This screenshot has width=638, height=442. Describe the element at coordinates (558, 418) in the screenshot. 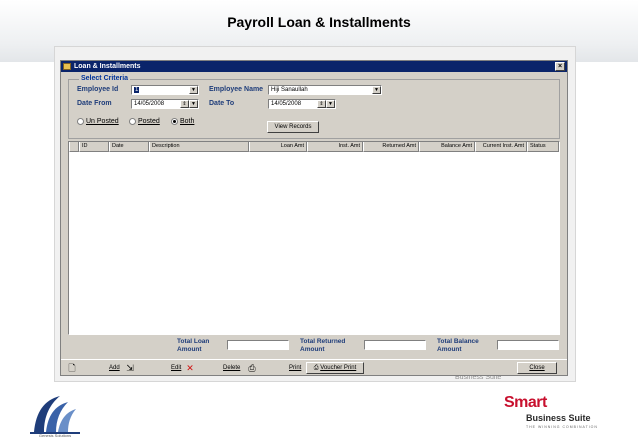

I see `logo-business-suite-word: Business Suite` at that location.